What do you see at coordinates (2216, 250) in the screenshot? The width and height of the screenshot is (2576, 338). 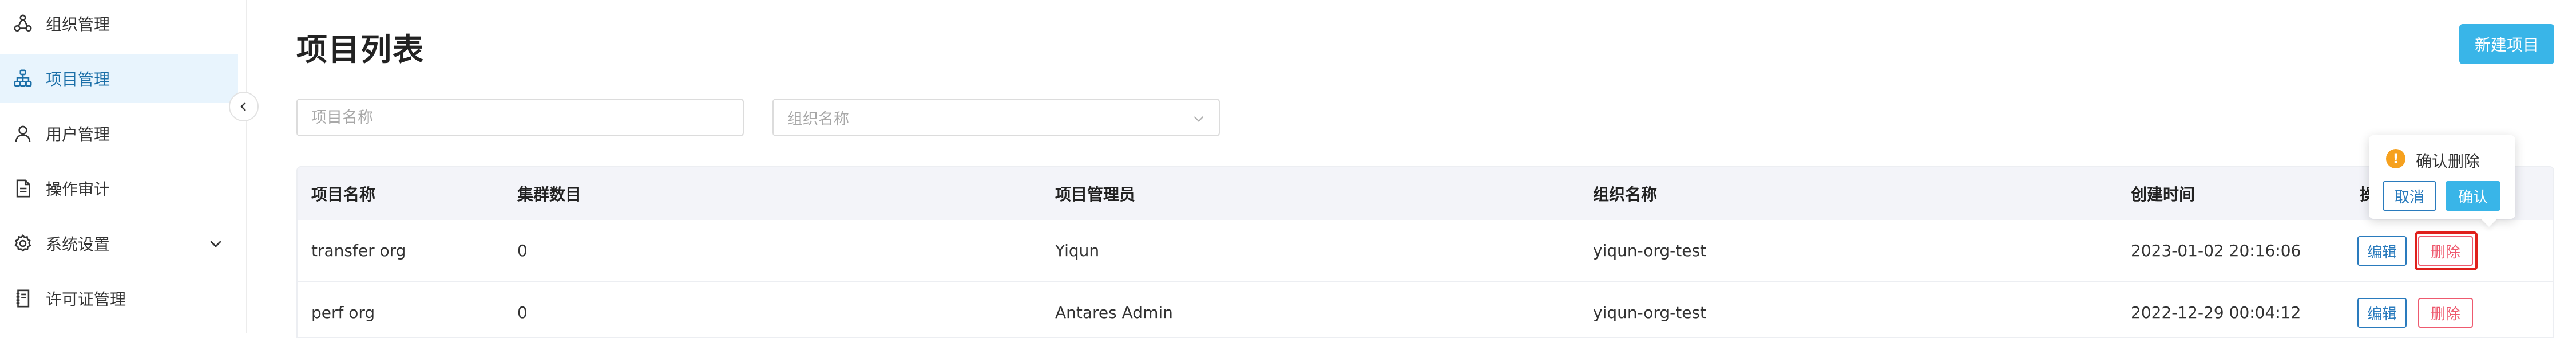 I see `created-time-cell: 2023-01-02 20:16:06` at bounding box center [2216, 250].